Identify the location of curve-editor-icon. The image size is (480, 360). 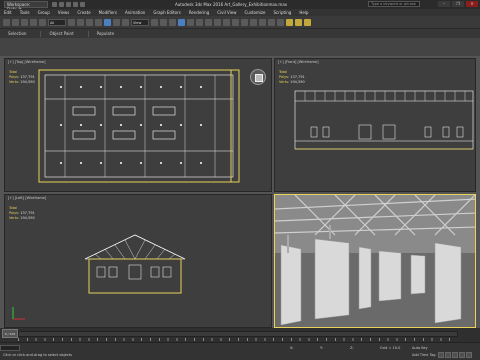
(262, 22).